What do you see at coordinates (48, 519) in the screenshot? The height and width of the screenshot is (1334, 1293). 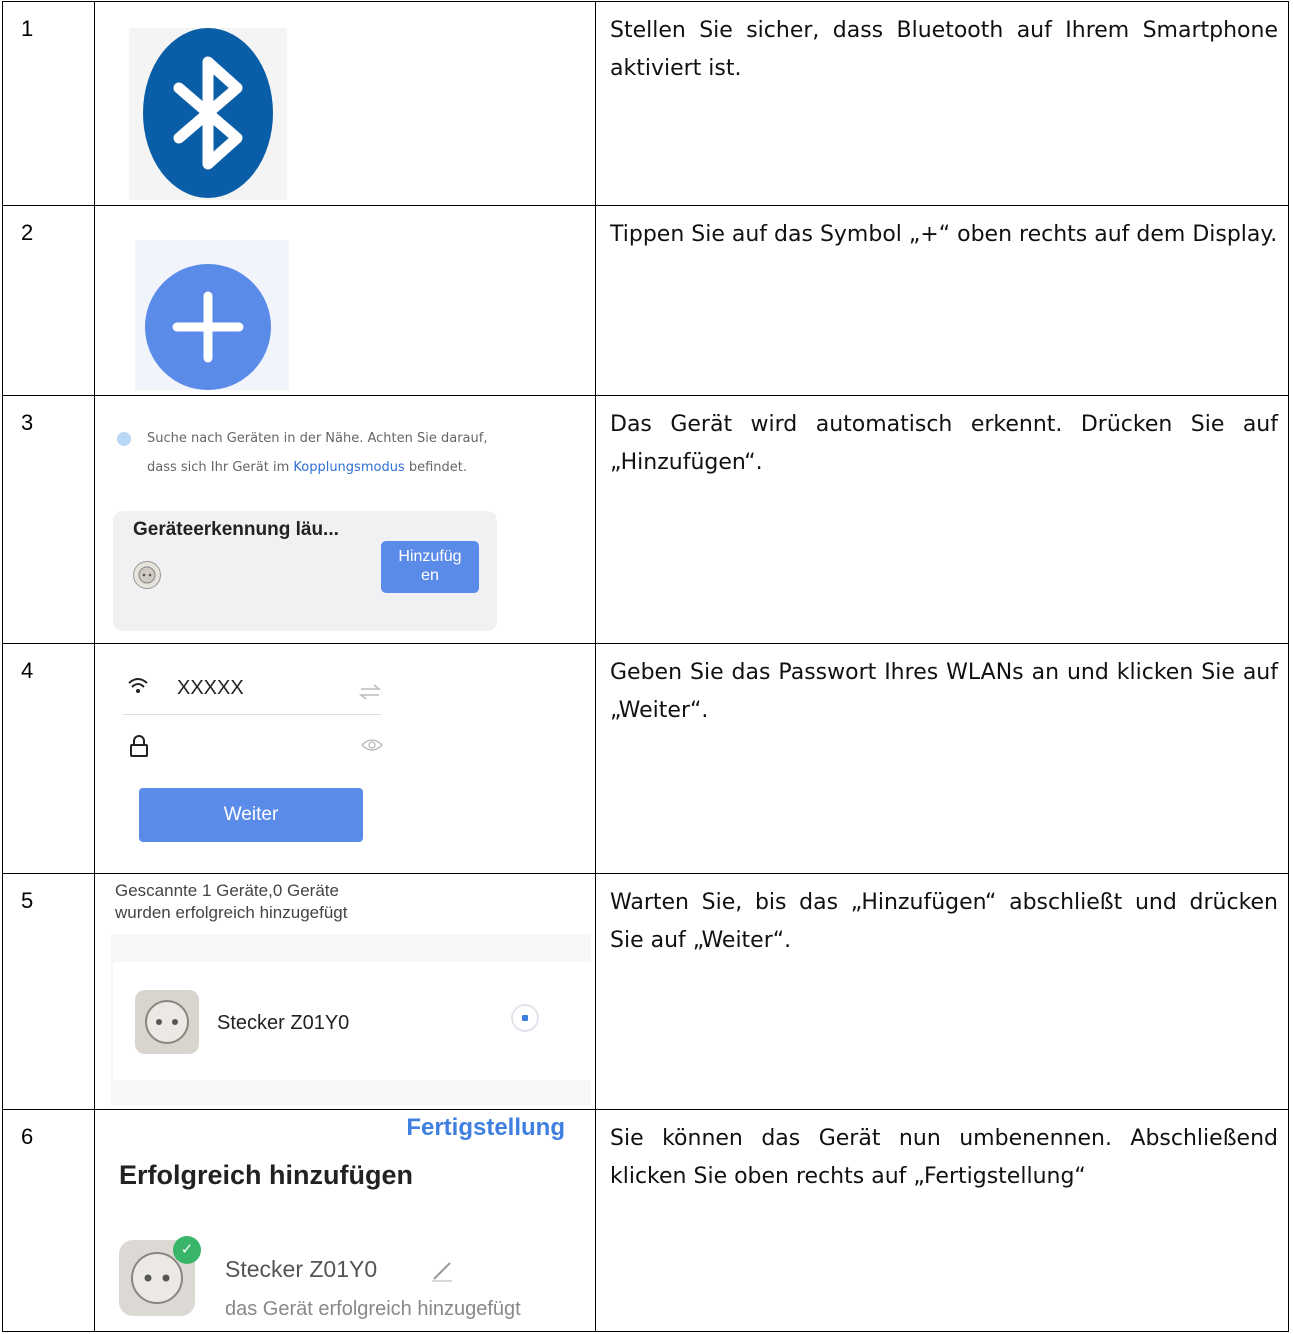 I see `step-number: 3` at bounding box center [48, 519].